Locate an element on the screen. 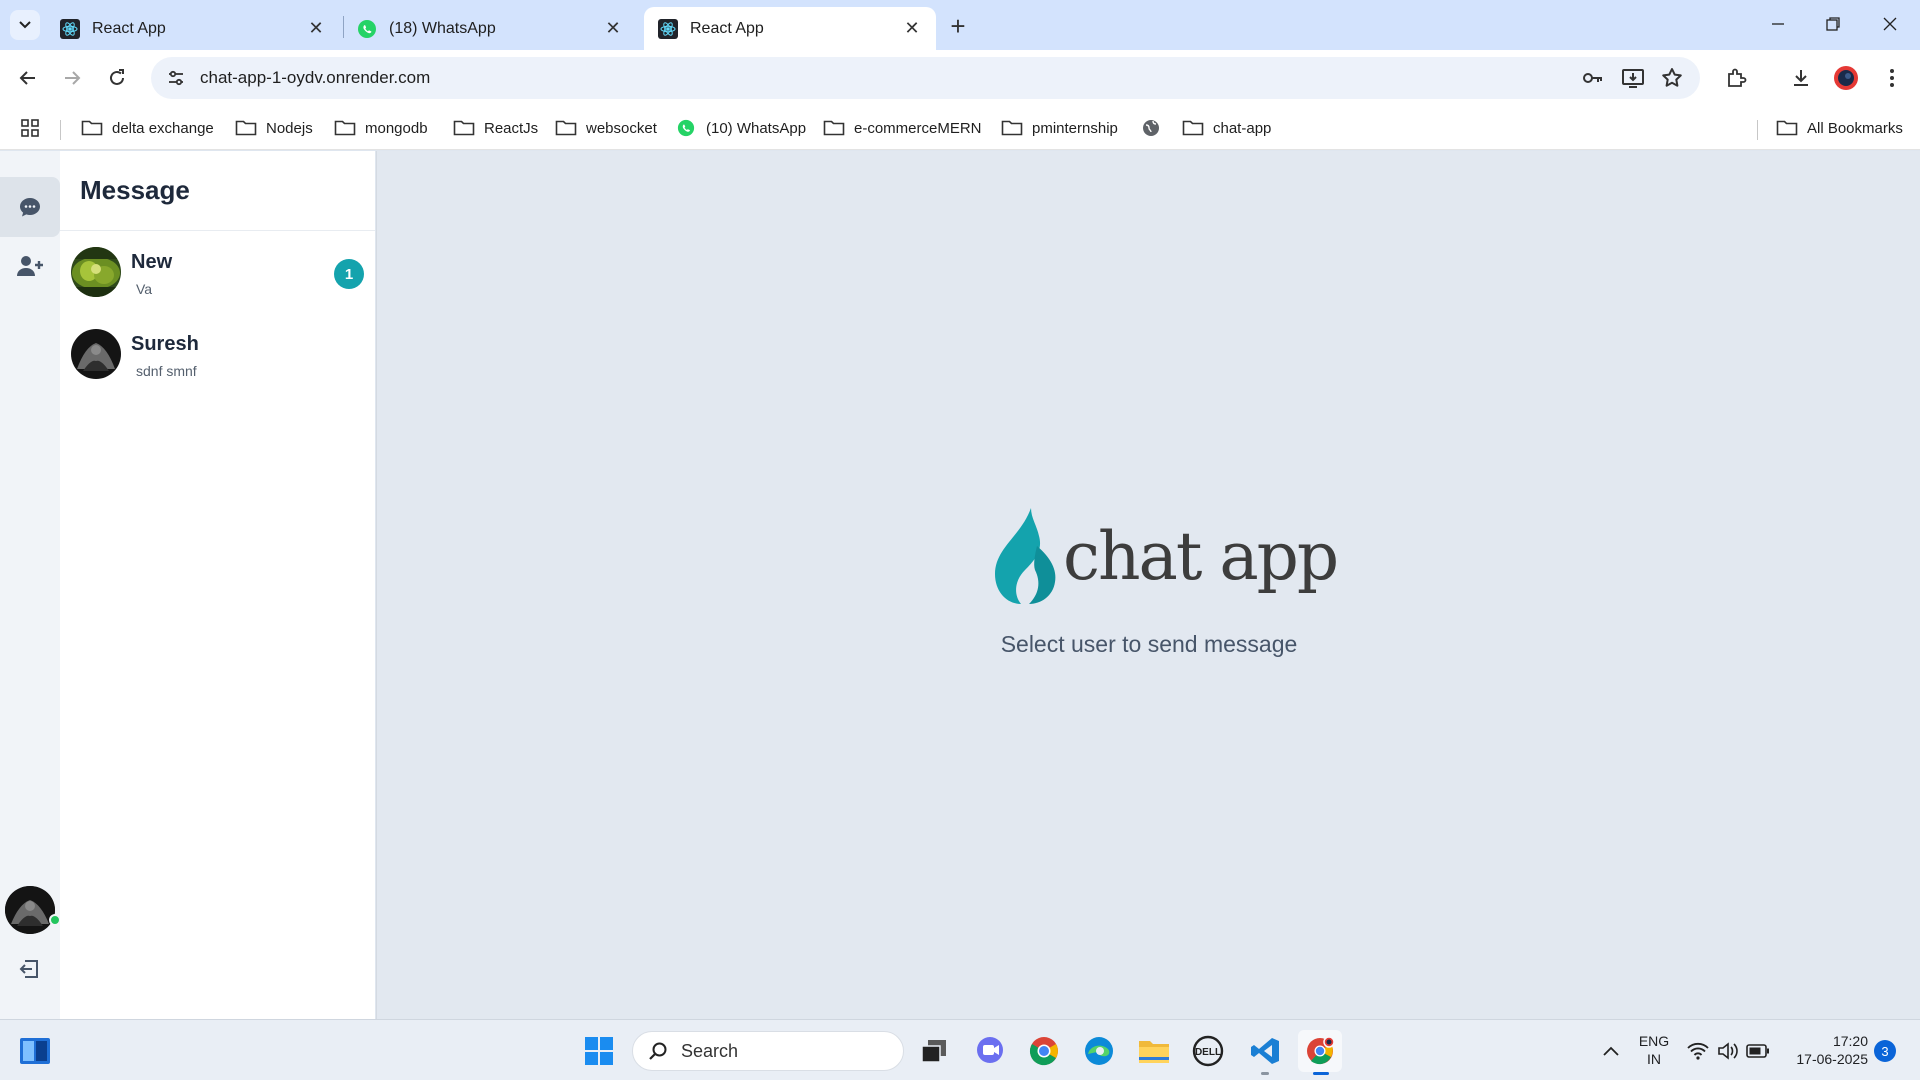 The width and height of the screenshot is (1920, 1080). add-user-icon is located at coordinates (30, 266).